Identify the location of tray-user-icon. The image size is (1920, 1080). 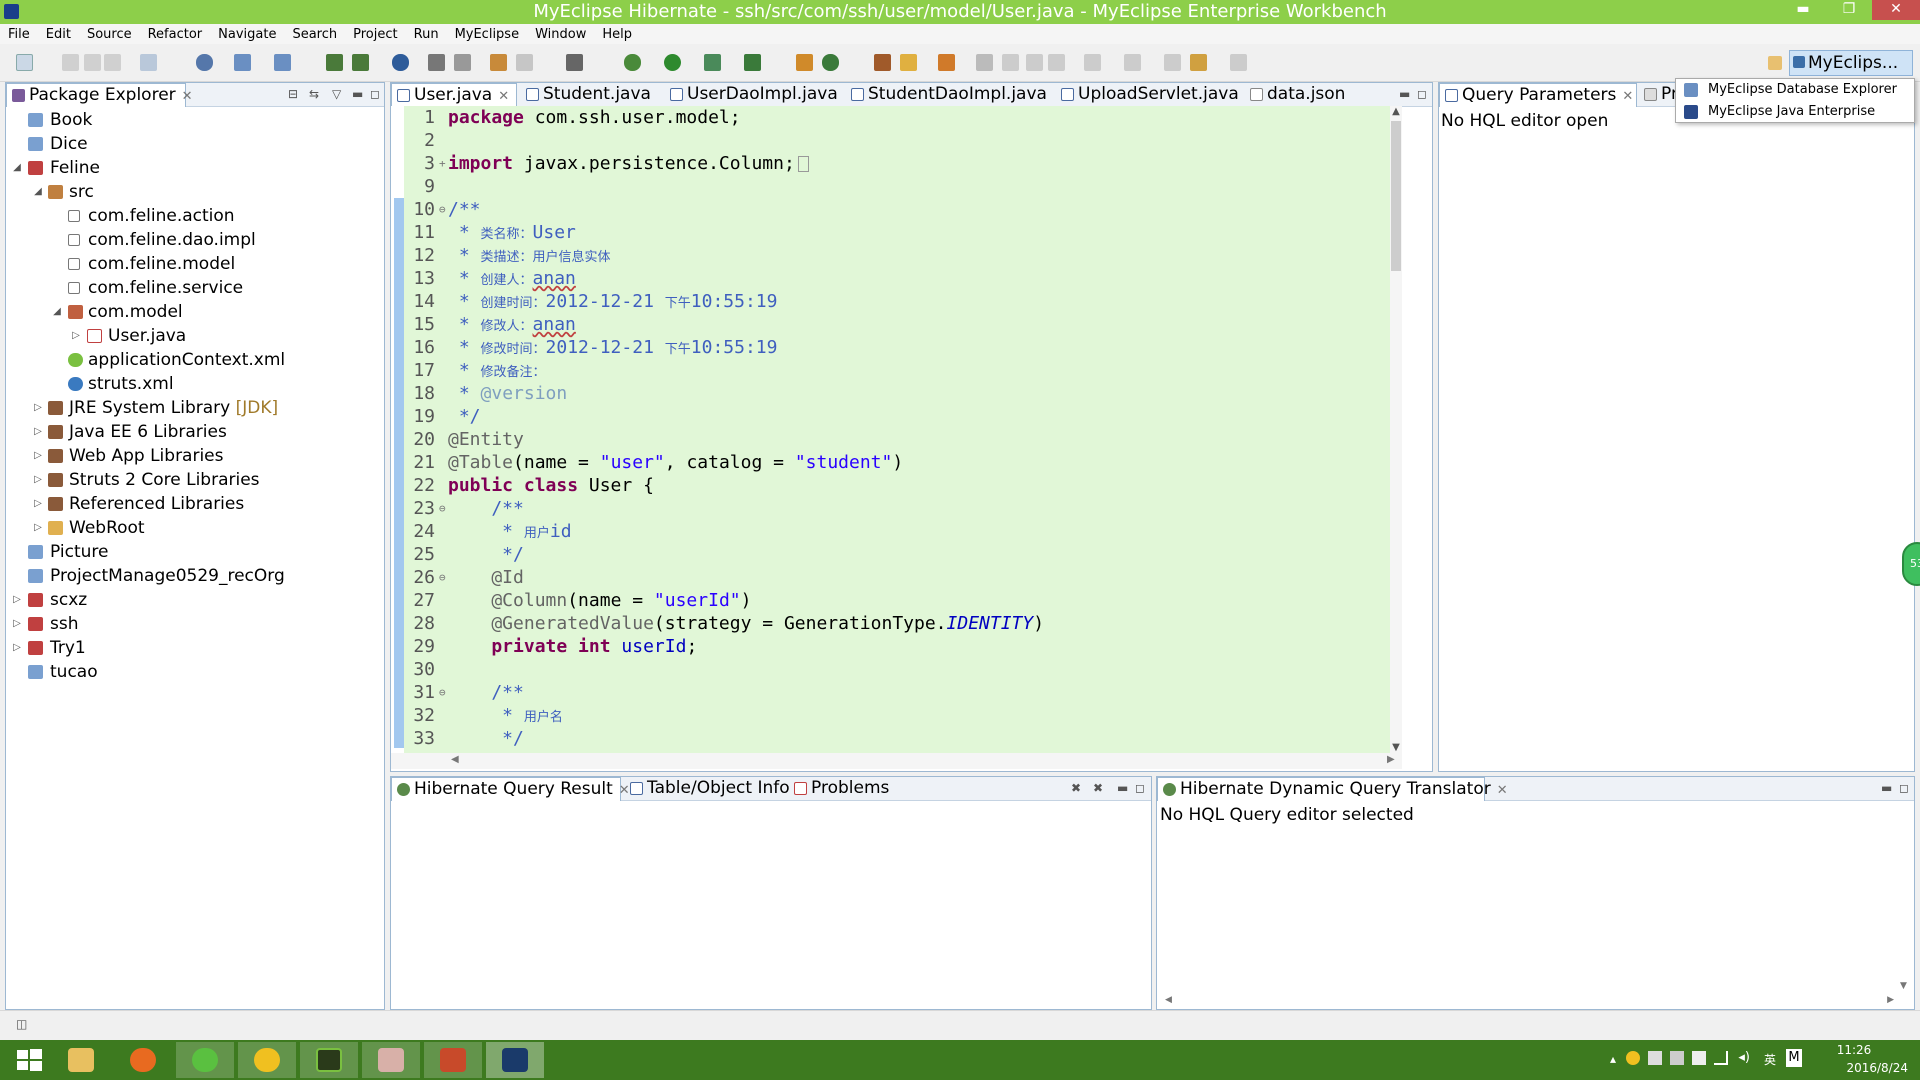
(1699, 1058).